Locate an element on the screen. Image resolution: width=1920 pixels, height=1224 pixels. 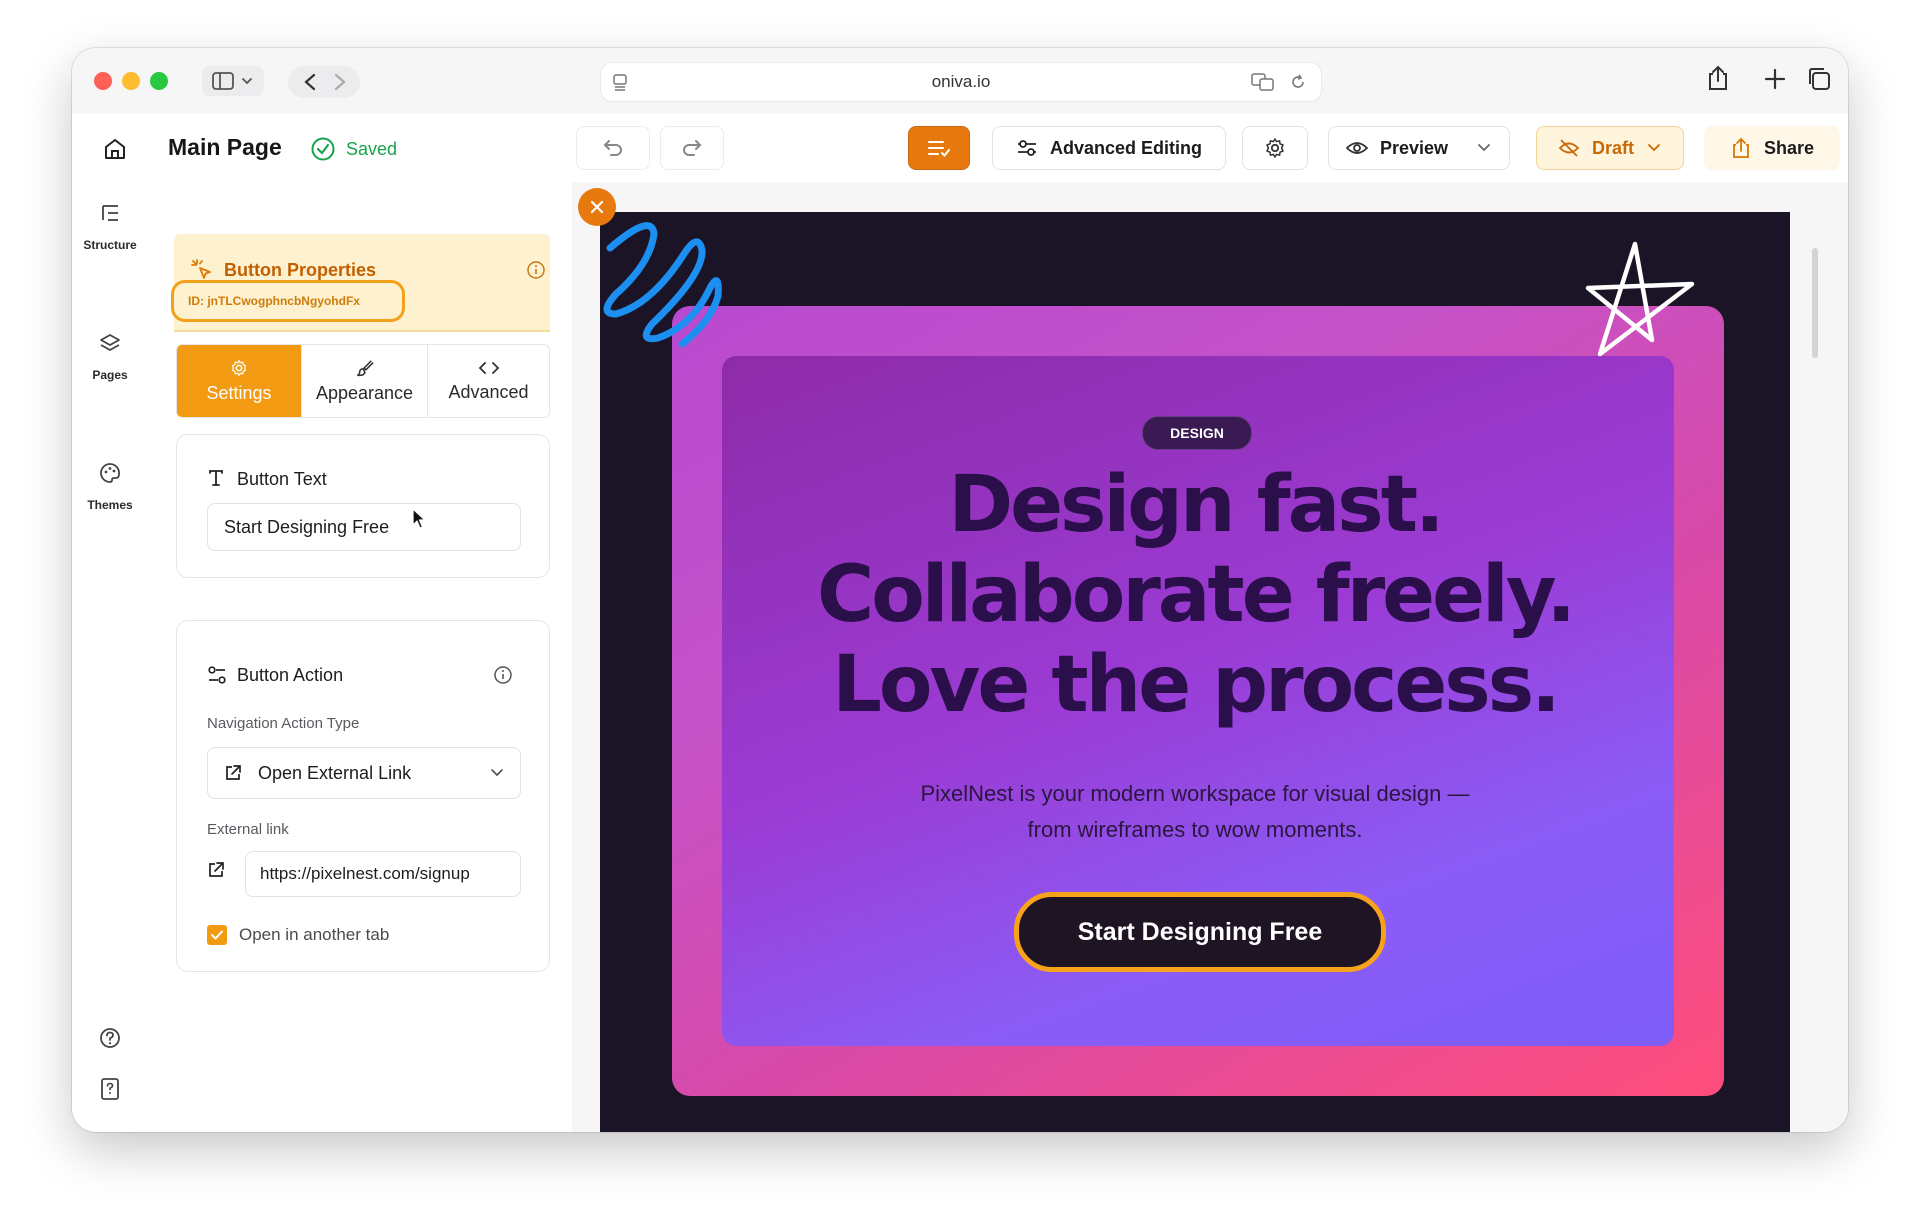
redo-icon is located at coordinates (692, 148).